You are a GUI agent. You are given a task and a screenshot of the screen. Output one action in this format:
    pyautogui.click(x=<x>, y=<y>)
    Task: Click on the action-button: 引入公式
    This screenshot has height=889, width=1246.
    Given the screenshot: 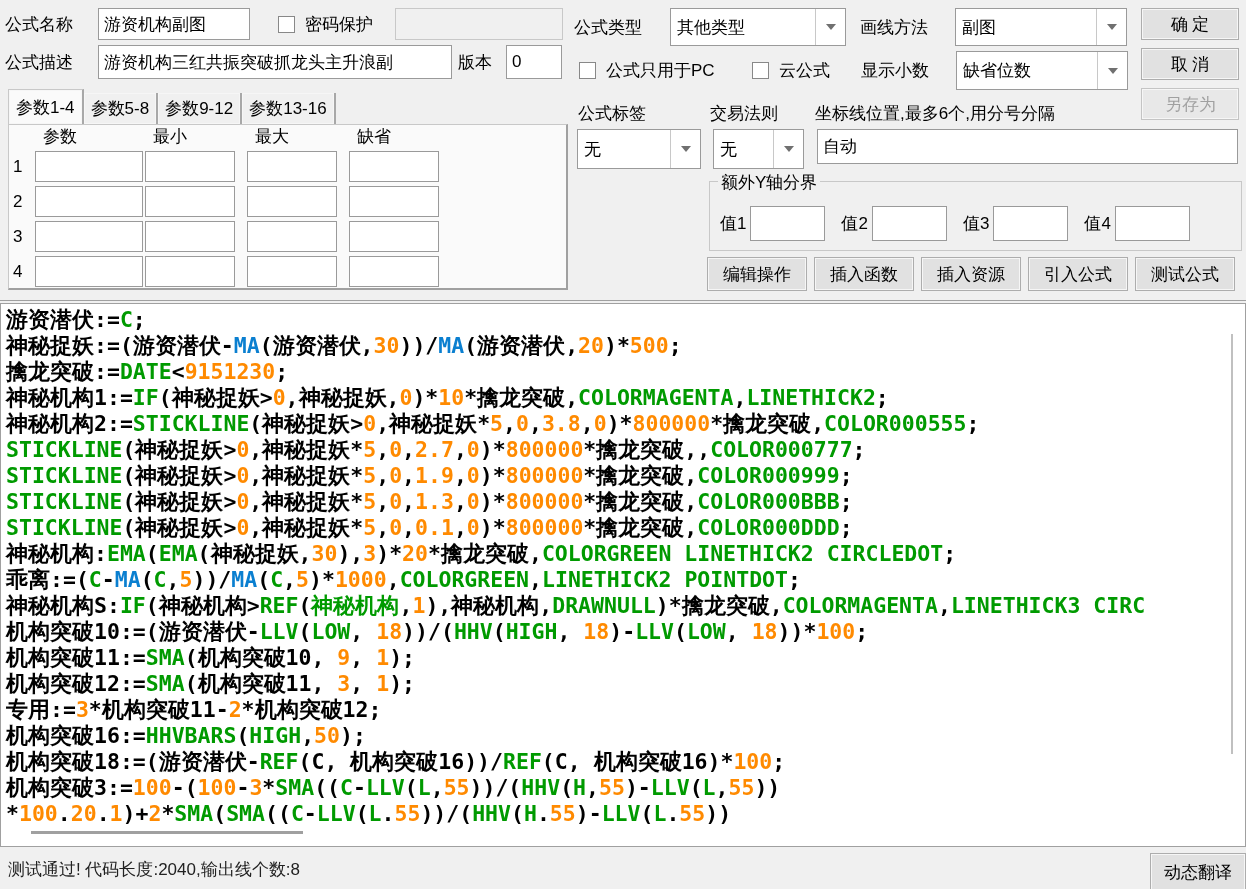 What is the action you would take?
    pyautogui.click(x=1078, y=274)
    